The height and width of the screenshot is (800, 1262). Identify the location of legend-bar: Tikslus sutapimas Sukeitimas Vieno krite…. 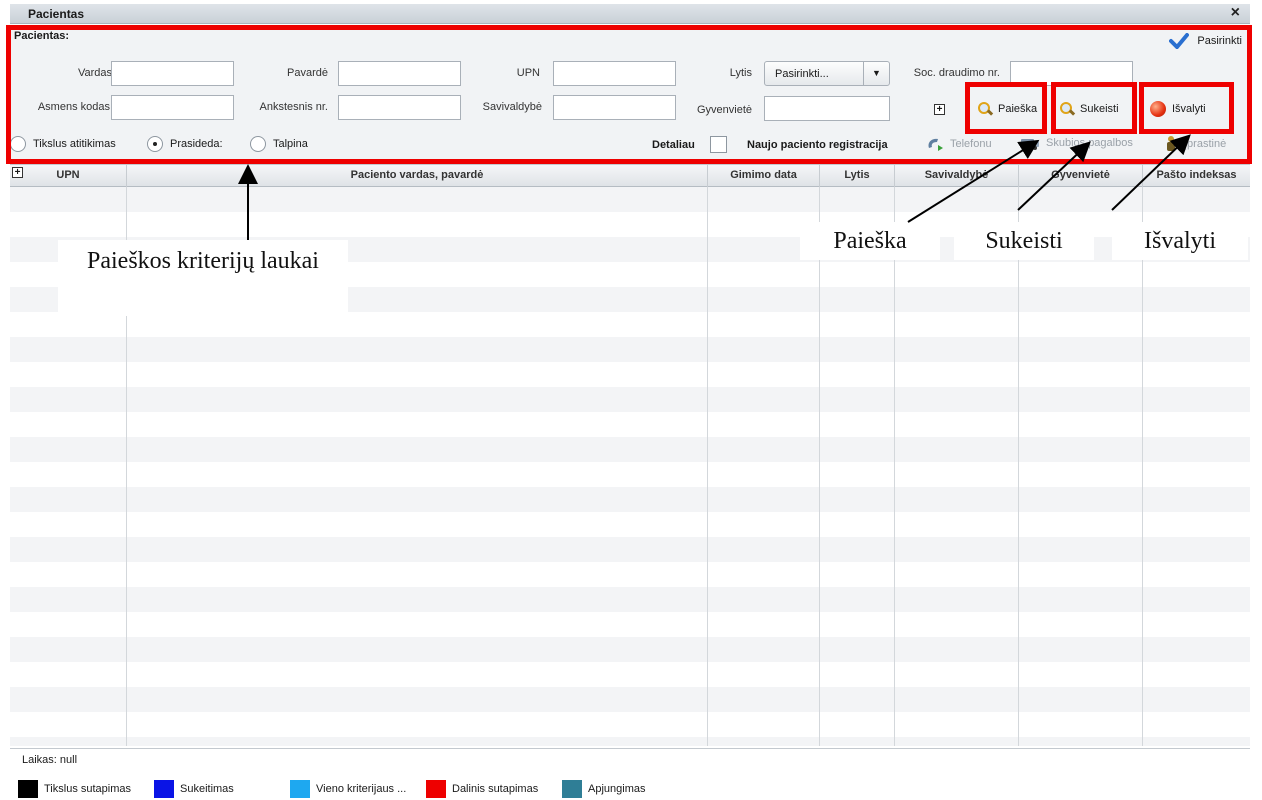
(630, 788).